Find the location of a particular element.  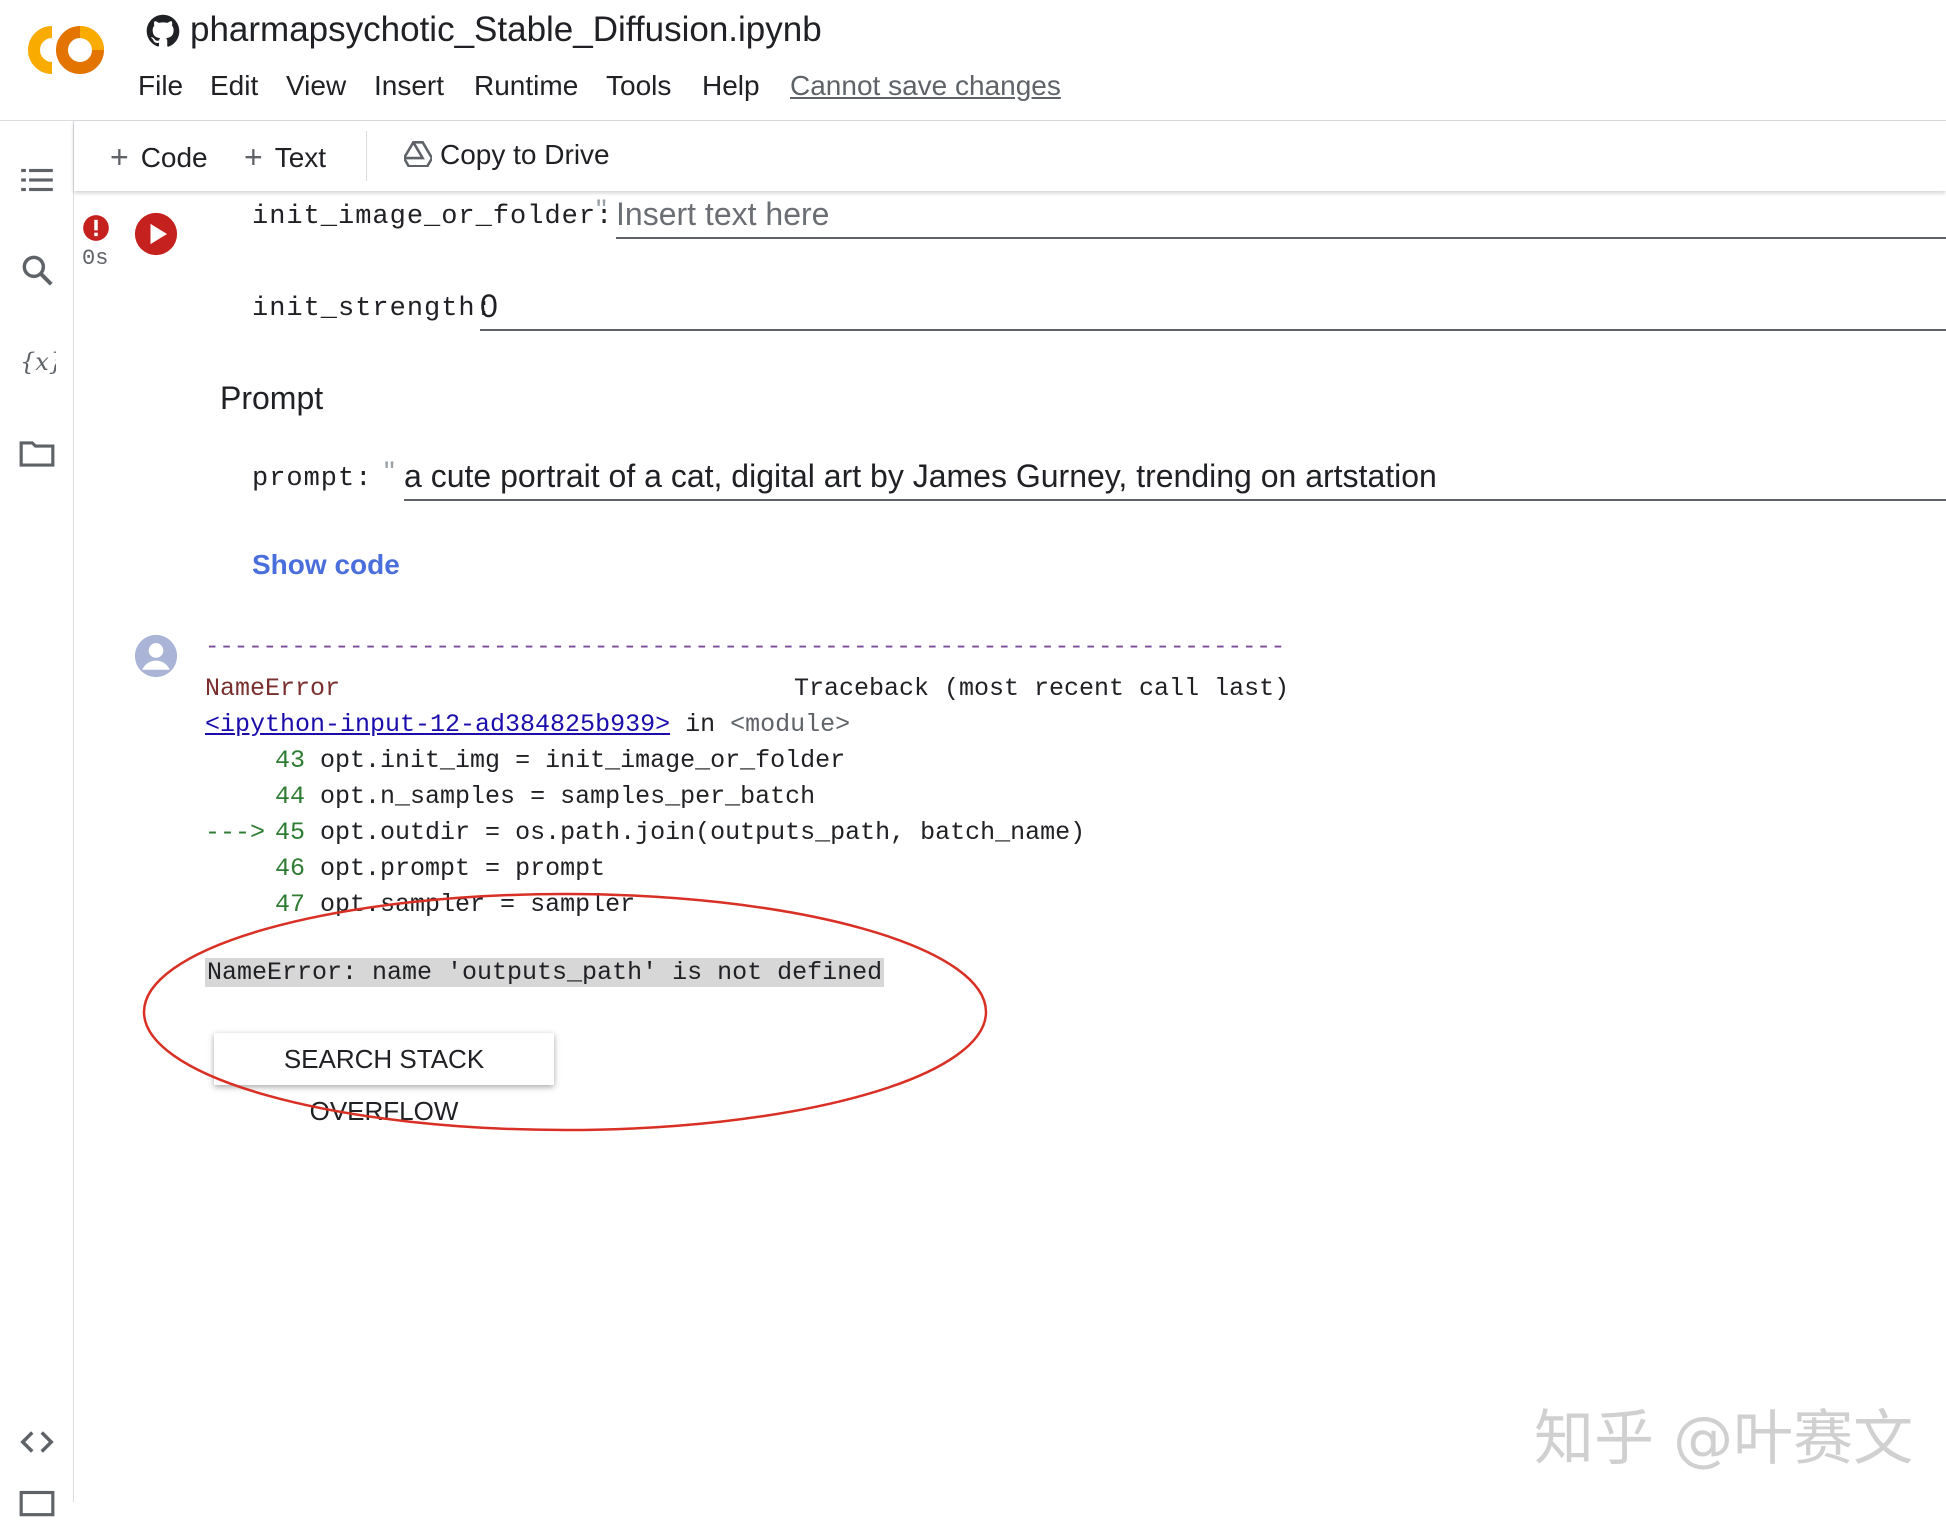

drive-icon is located at coordinates (418, 154).